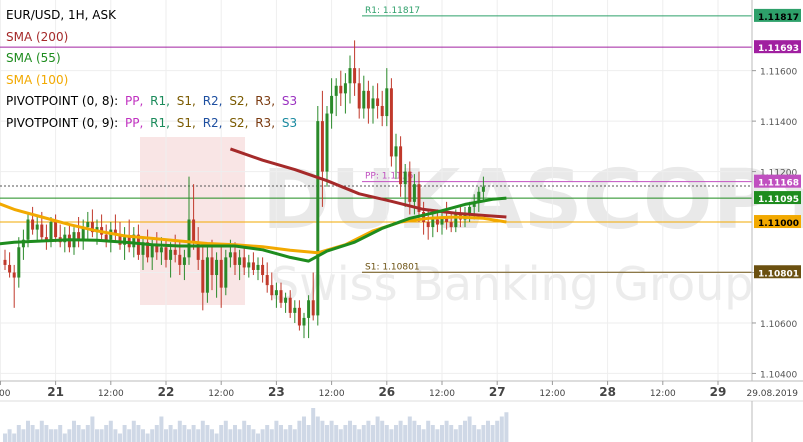 The height and width of the screenshot is (442, 803). Describe the element at coordinates (151, 81) in the screenshot. I see `legend-sma-100: SMA (100)` at that location.